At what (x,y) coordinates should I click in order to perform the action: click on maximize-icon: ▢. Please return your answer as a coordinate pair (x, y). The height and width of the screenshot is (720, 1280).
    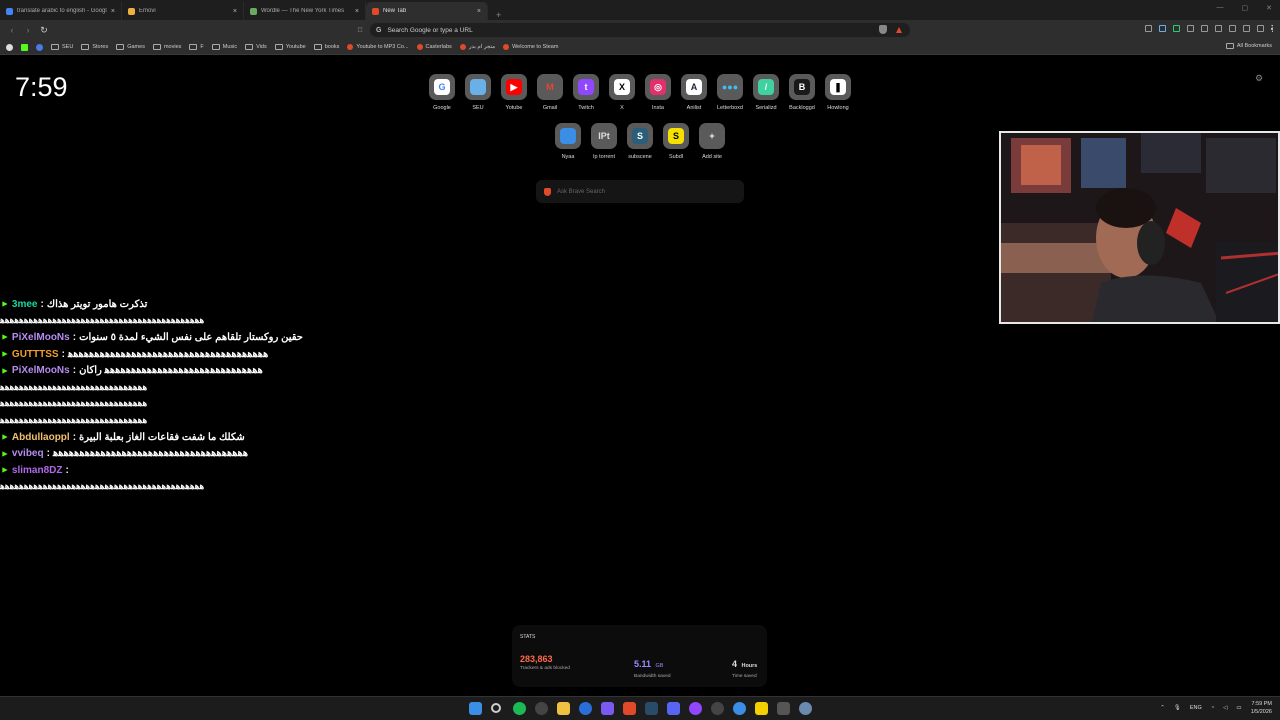
    Looking at the image, I should click on (1245, 8).